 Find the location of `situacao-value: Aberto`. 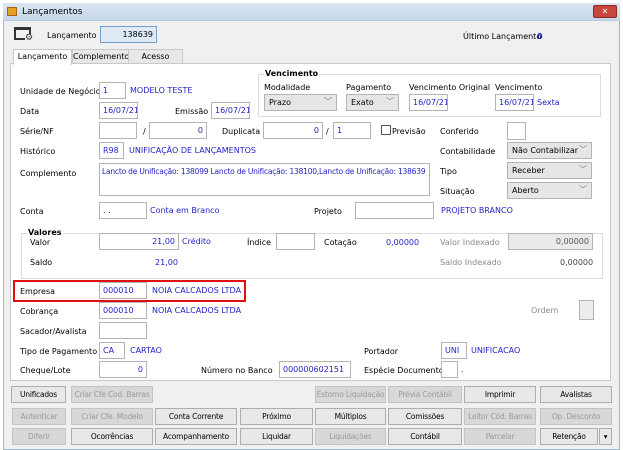

situacao-value: Aberto is located at coordinates (525, 190).